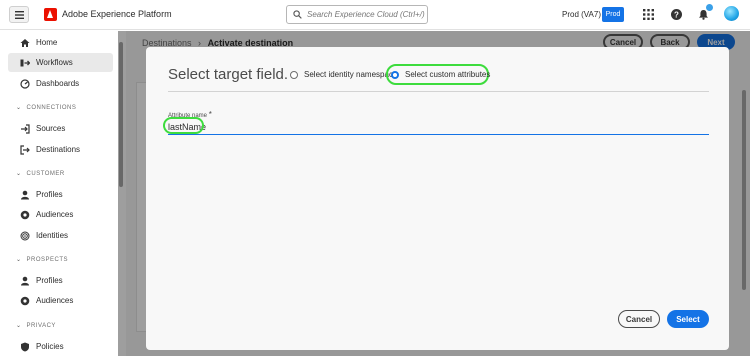  Describe the element at coordinates (47, 42) in the screenshot. I see `nav-home-label: Home` at that location.